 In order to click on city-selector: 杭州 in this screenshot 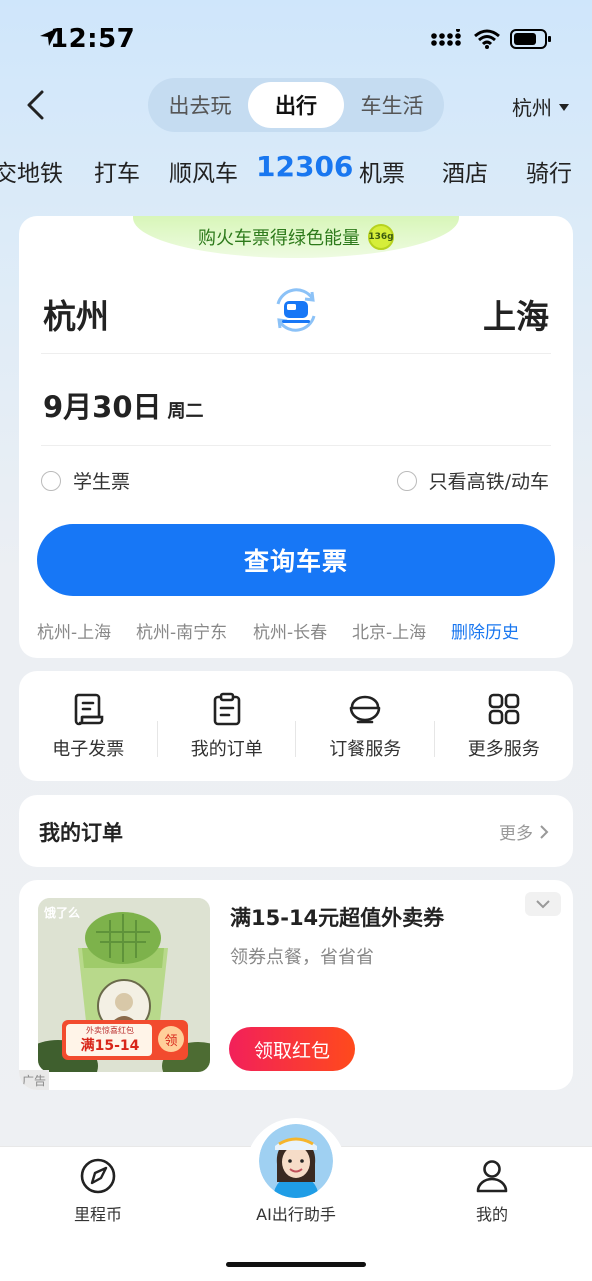, I will do `click(541, 106)`.